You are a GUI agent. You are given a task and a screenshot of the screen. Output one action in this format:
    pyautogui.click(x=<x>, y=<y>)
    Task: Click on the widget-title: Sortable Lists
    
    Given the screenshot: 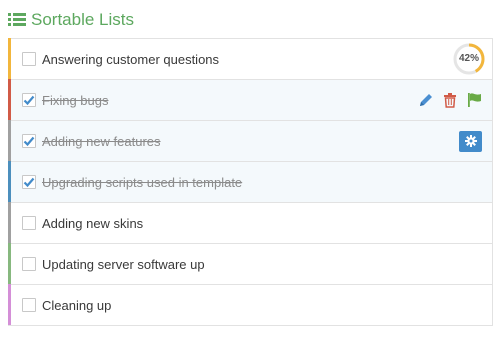 What is the action you would take?
    pyautogui.click(x=82, y=19)
    